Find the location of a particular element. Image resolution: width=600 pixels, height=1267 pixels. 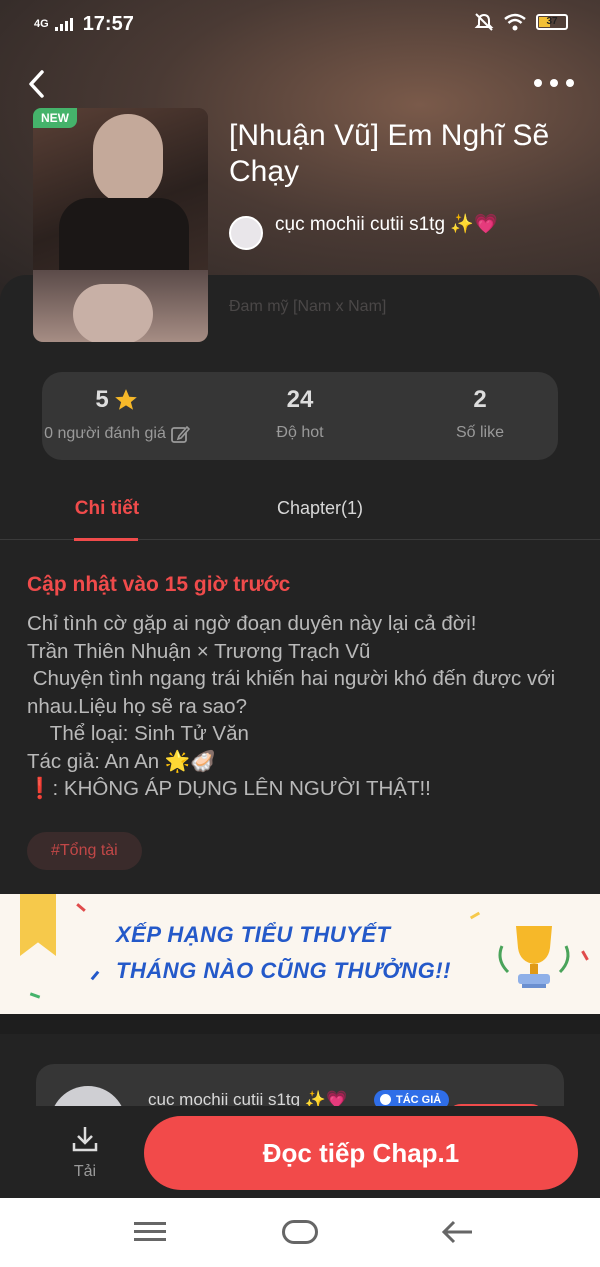

like-stat: 2 Số like is located at coordinates (480, 414).